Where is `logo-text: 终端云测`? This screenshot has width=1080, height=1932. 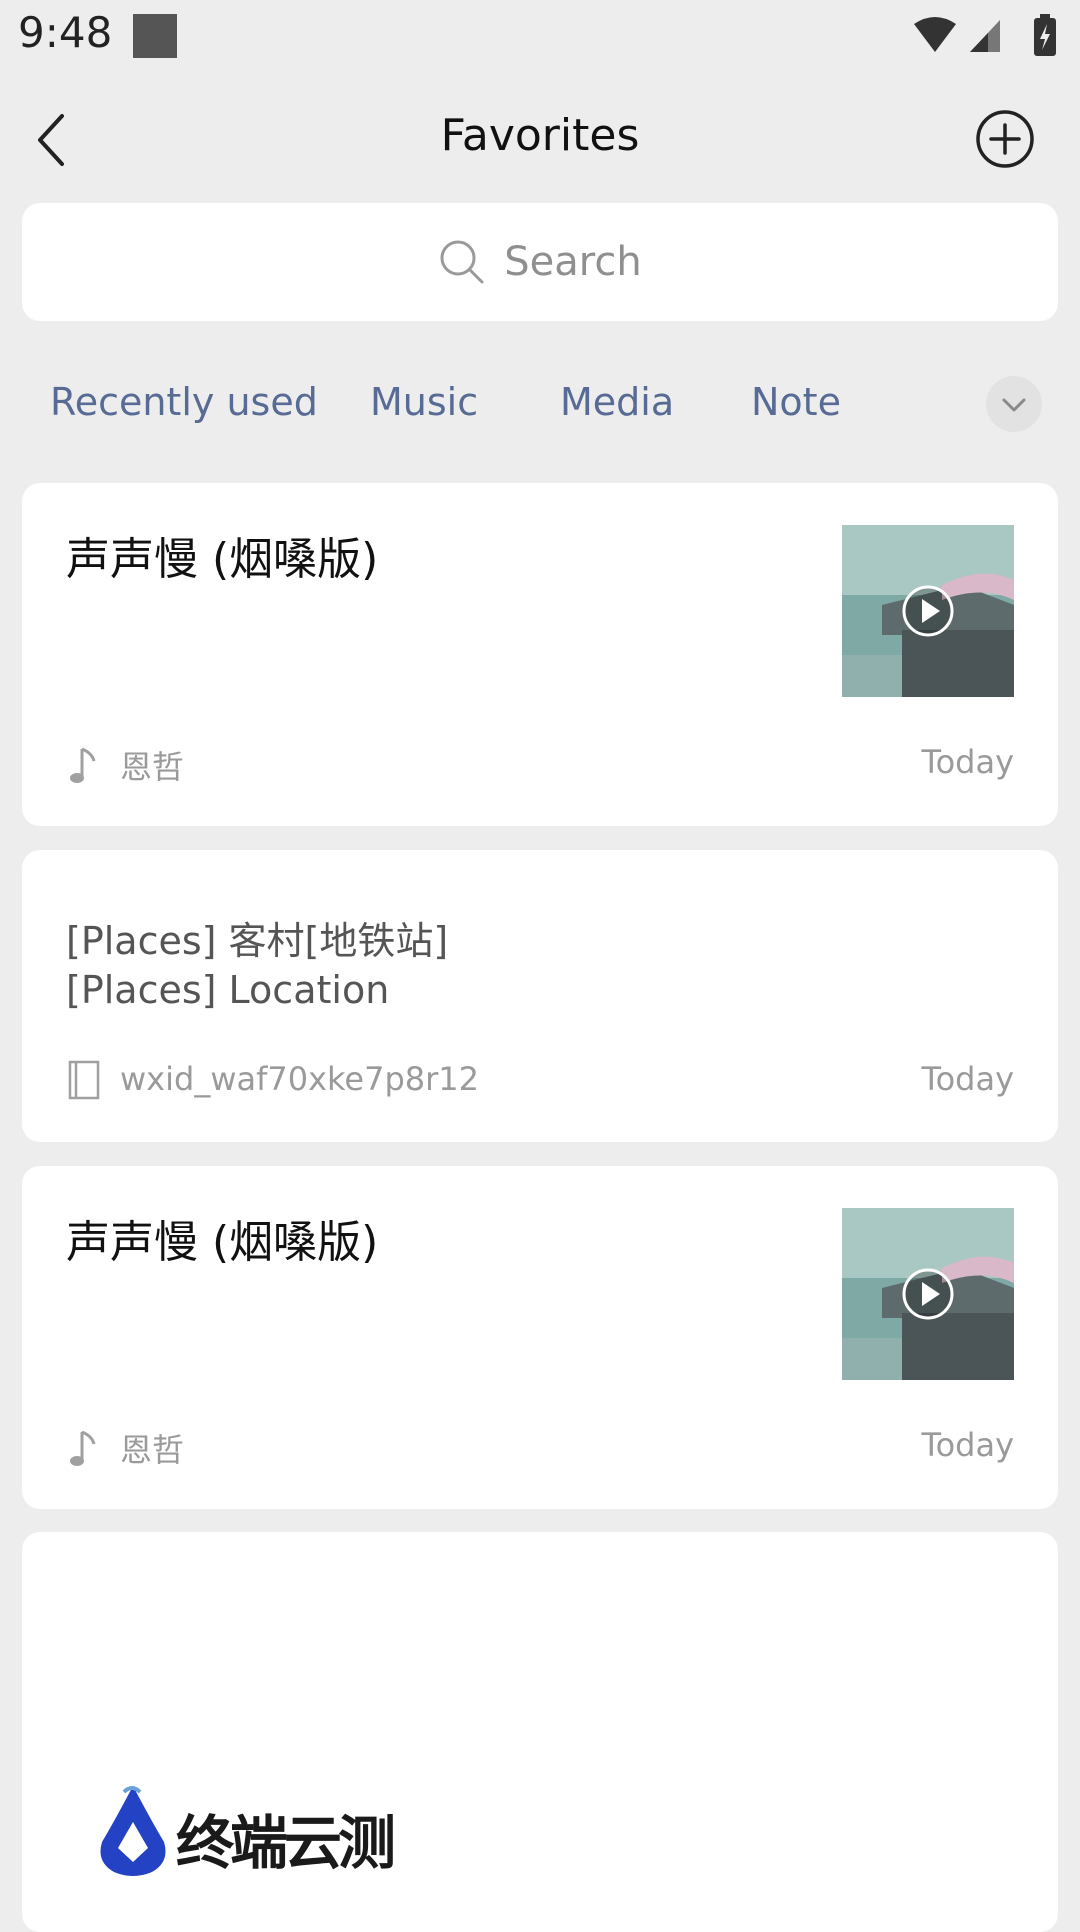 logo-text: 终端云测 is located at coordinates (286, 1843).